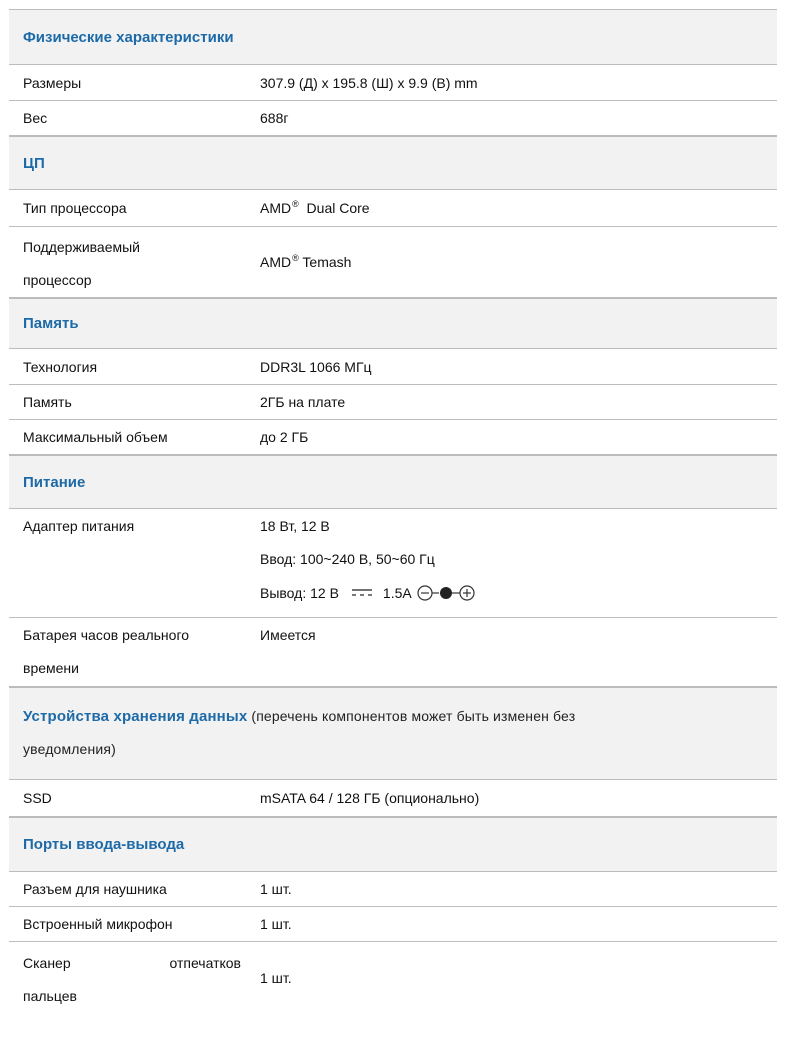 This screenshot has height=1048, width=785. What do you see at coordinates (134, 262) in the screenshot?
I see `row-label: Поддерживаемый процессор` at bounding box center [134, 262].